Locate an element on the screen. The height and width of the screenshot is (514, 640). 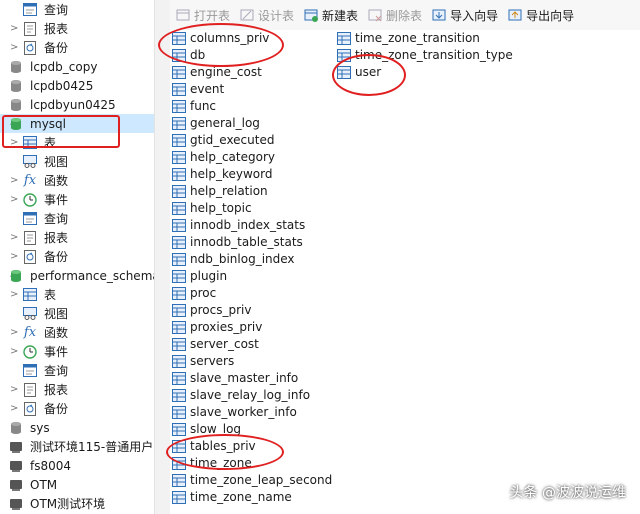
table-item: gtid_executed is located at coordinates (223, 140).